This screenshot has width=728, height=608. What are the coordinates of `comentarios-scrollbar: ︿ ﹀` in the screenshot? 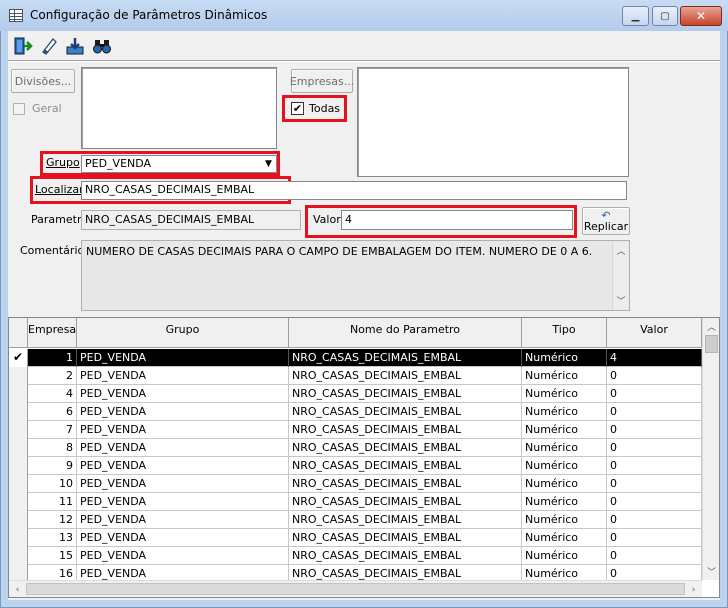 It's located at (620, 275).